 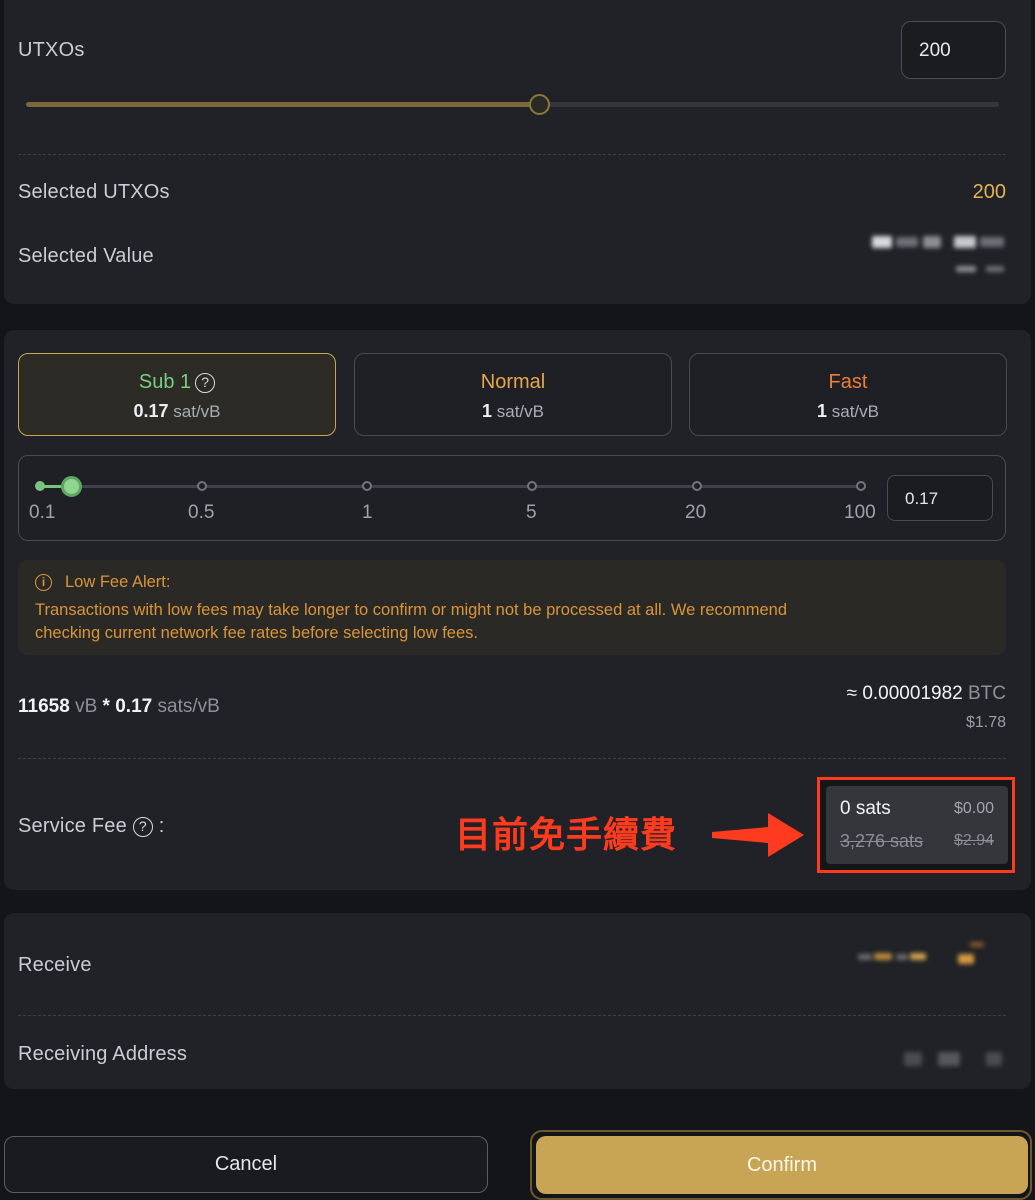 I want to click on selected-value-label: Selected Value, so click(x=86, y=256).